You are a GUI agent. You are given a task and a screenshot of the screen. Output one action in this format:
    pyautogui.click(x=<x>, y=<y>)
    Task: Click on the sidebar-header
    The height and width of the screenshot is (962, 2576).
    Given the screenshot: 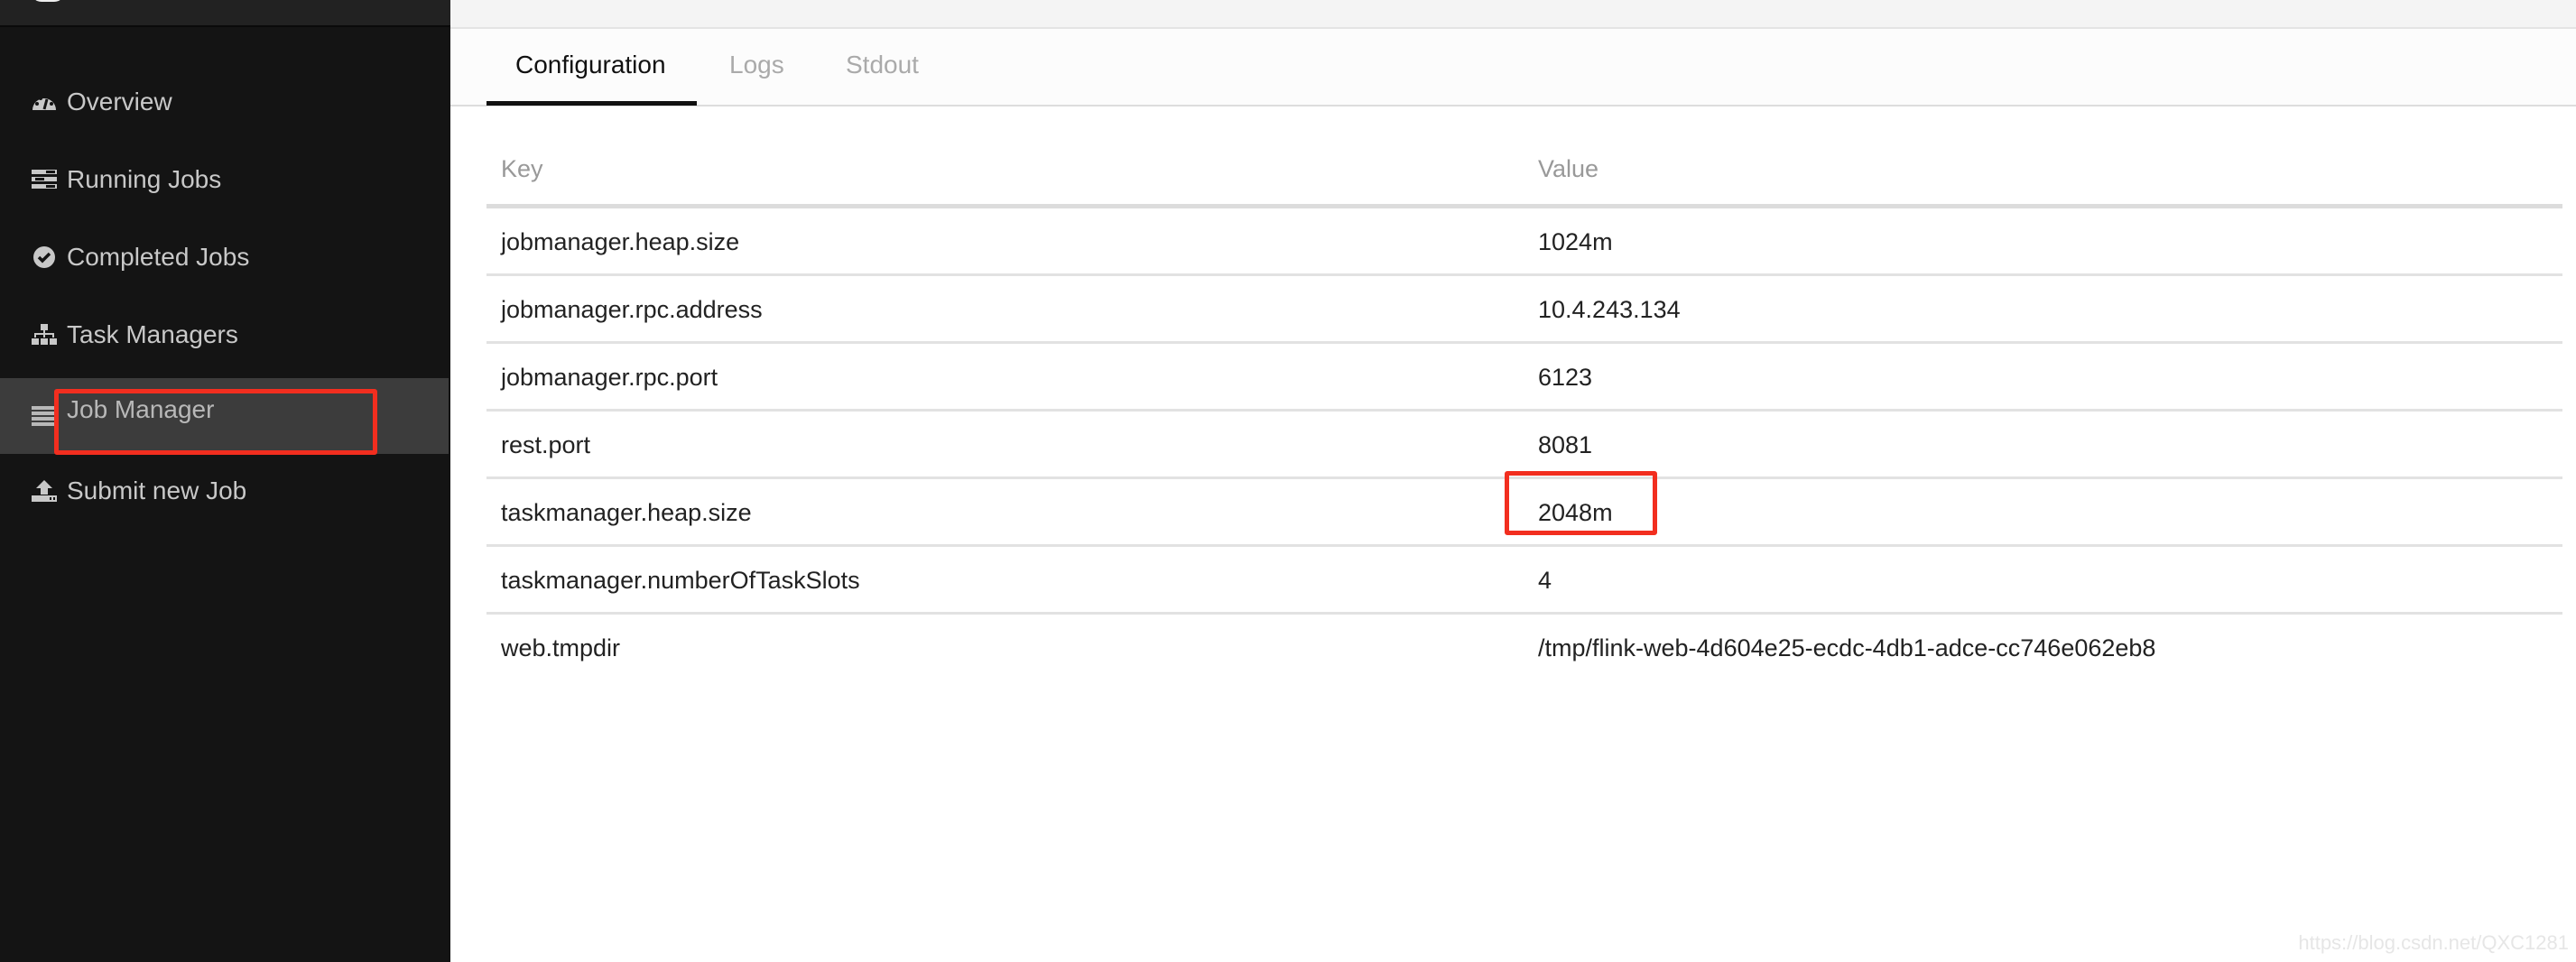 What is the action you would take?
    pyautogui.click(x=225, y=13)
    